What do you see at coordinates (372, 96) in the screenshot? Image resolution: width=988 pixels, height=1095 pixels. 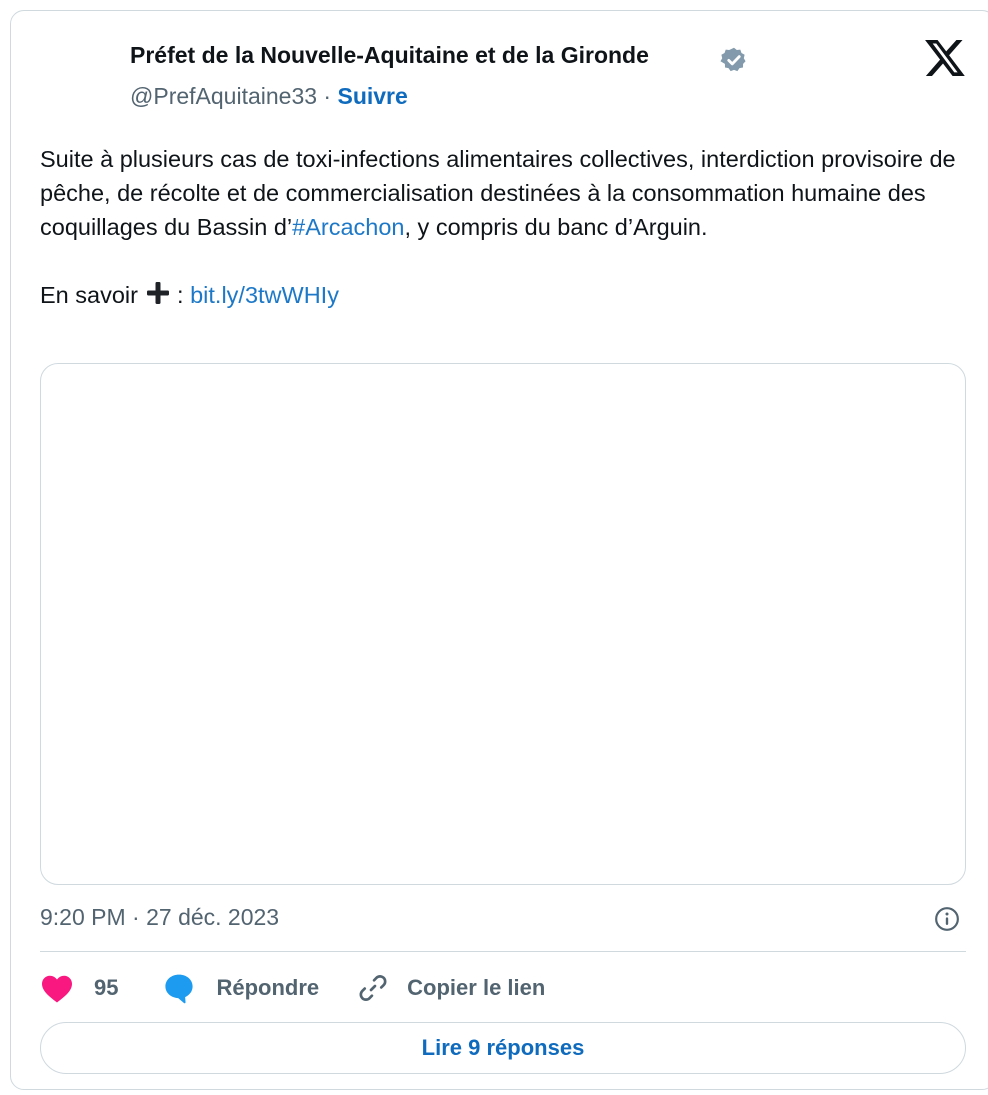 I see `follow-link: Suivre` at bounding box center [372, 96].